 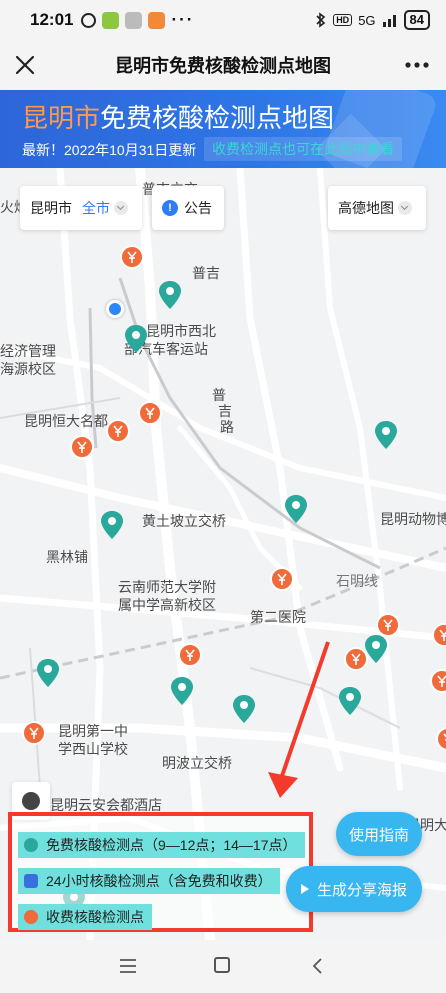 What do you see at coordinates (181, 331) in the screenshot?
I see `map-place-label: 昆明市西北` at bounding box center [181, 331].